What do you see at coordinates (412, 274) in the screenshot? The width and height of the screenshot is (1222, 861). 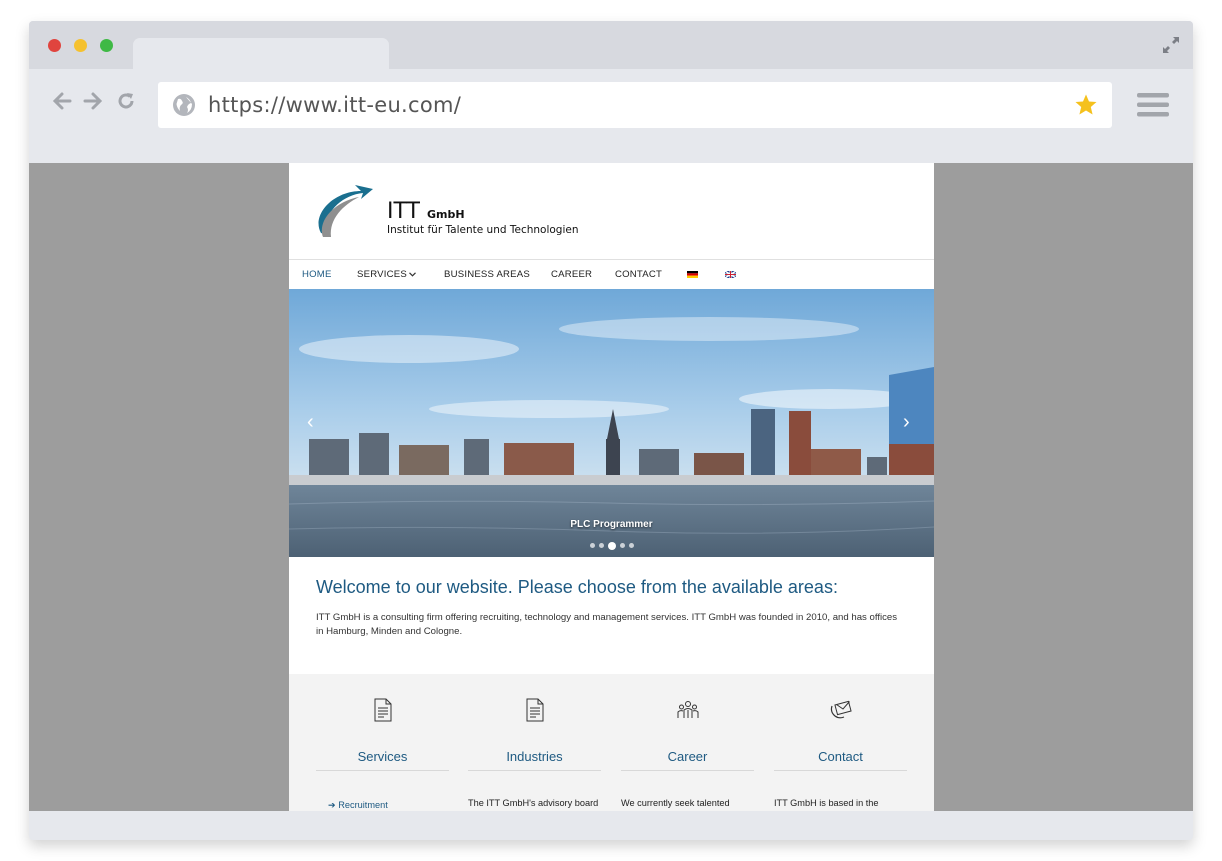 I see `chevron-down-icon` at bounding box center [412, 274].